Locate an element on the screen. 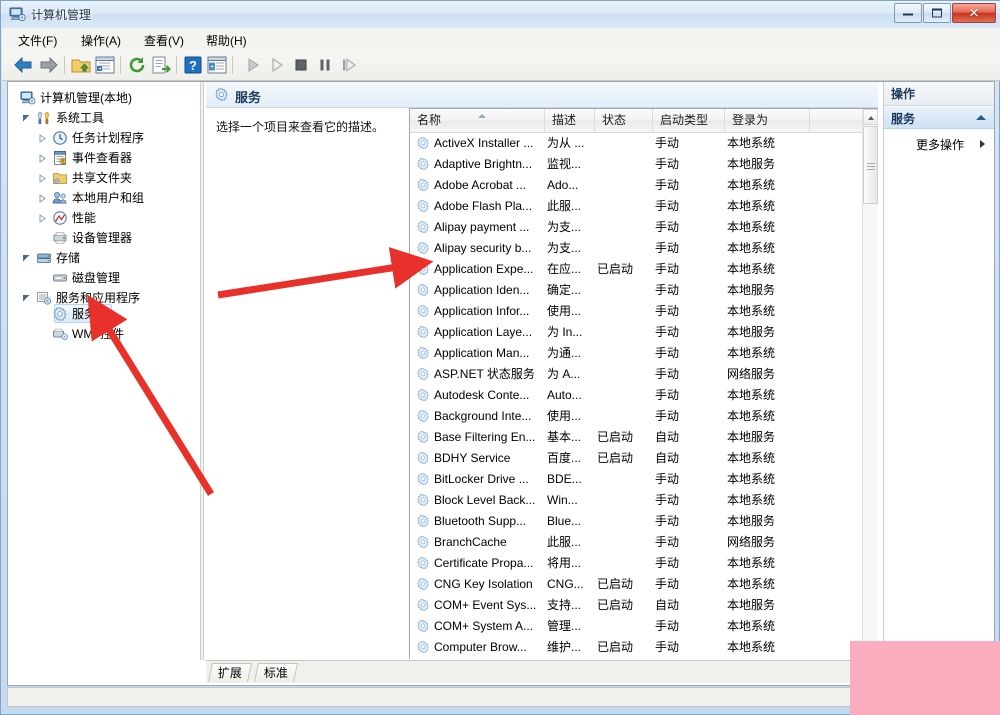 The height and width of the screenshot is (715, 1000). tree-pane-splitter is located at coordinates (202, 371).